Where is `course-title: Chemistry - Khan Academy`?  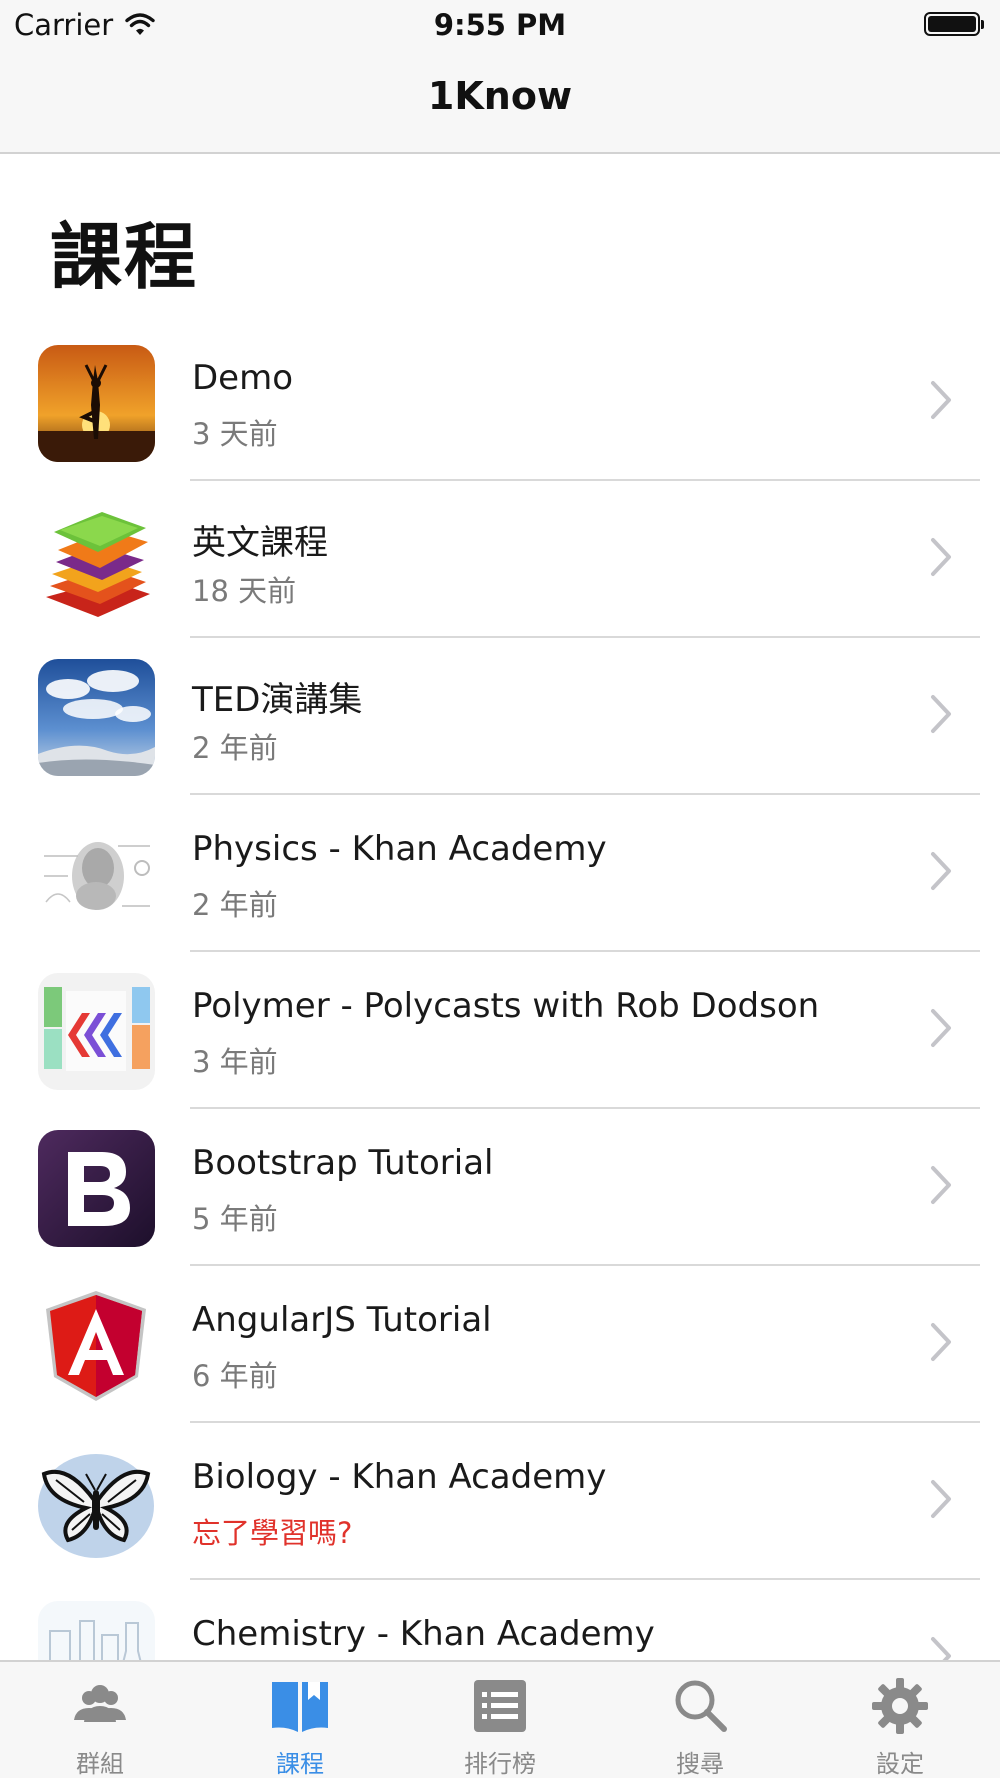 course-title: Chemistry - Khan Academy is located at coordinates (423, 1634).